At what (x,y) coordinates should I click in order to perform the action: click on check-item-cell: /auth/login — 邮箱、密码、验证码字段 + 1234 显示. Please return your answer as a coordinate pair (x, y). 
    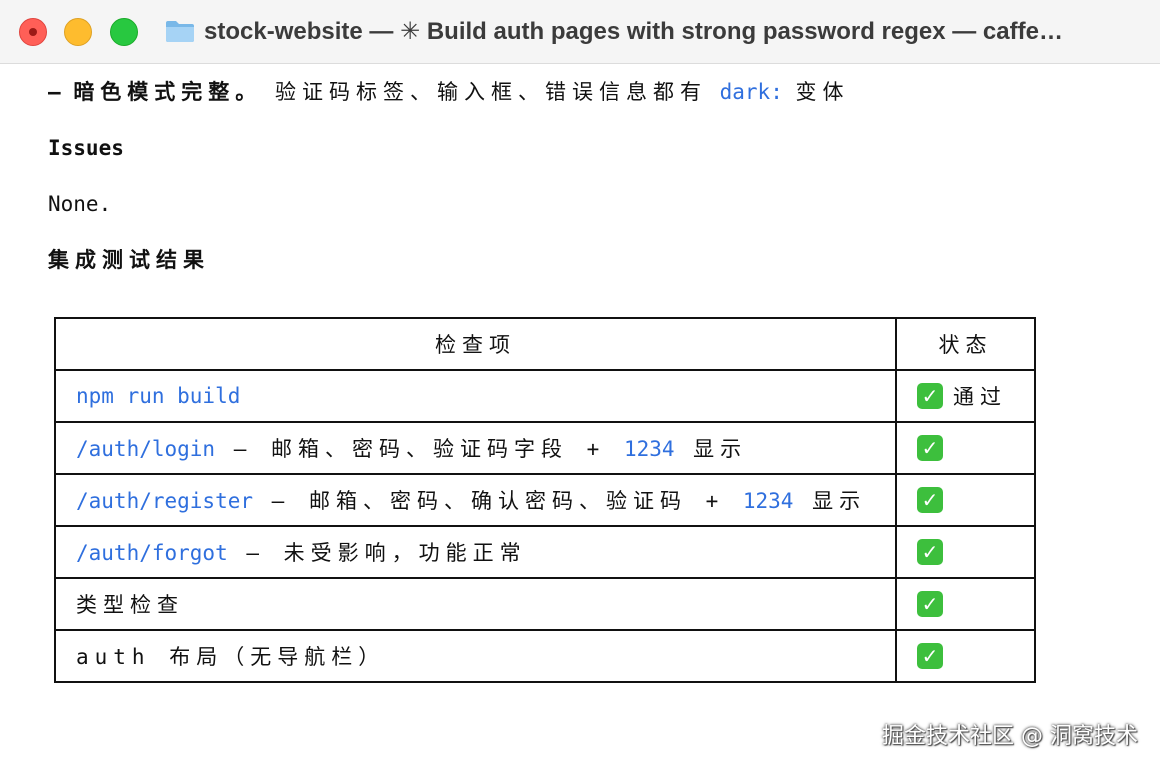
    Looking at the image, I should click on (475, 448).